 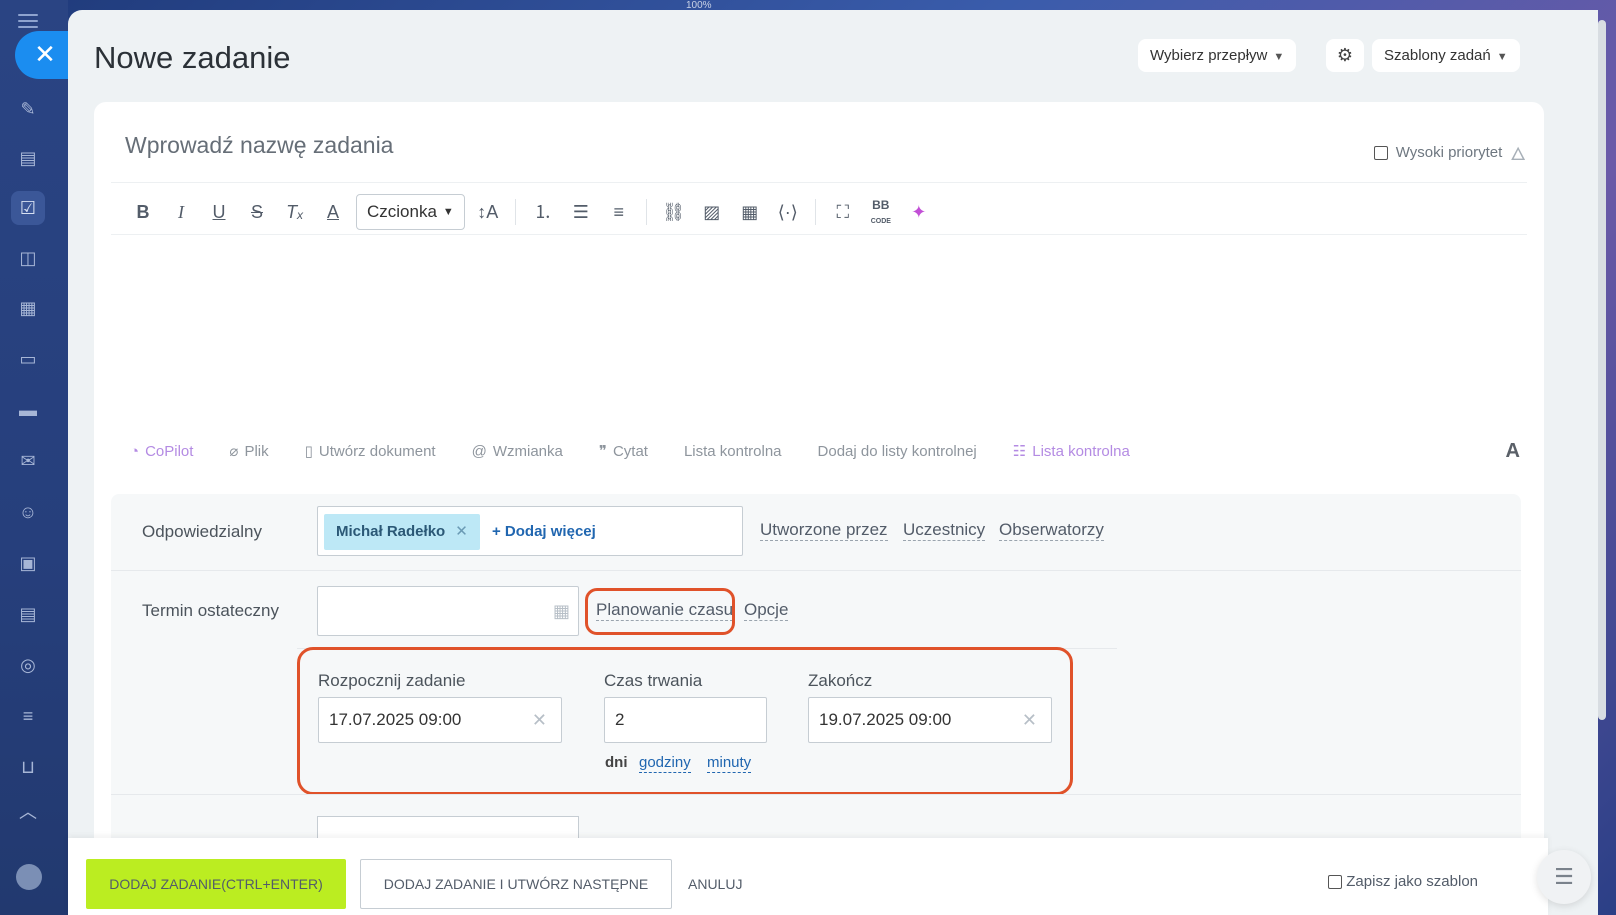 I want to click on cancel-button: ANULUJ, so click(x=715, y=884).